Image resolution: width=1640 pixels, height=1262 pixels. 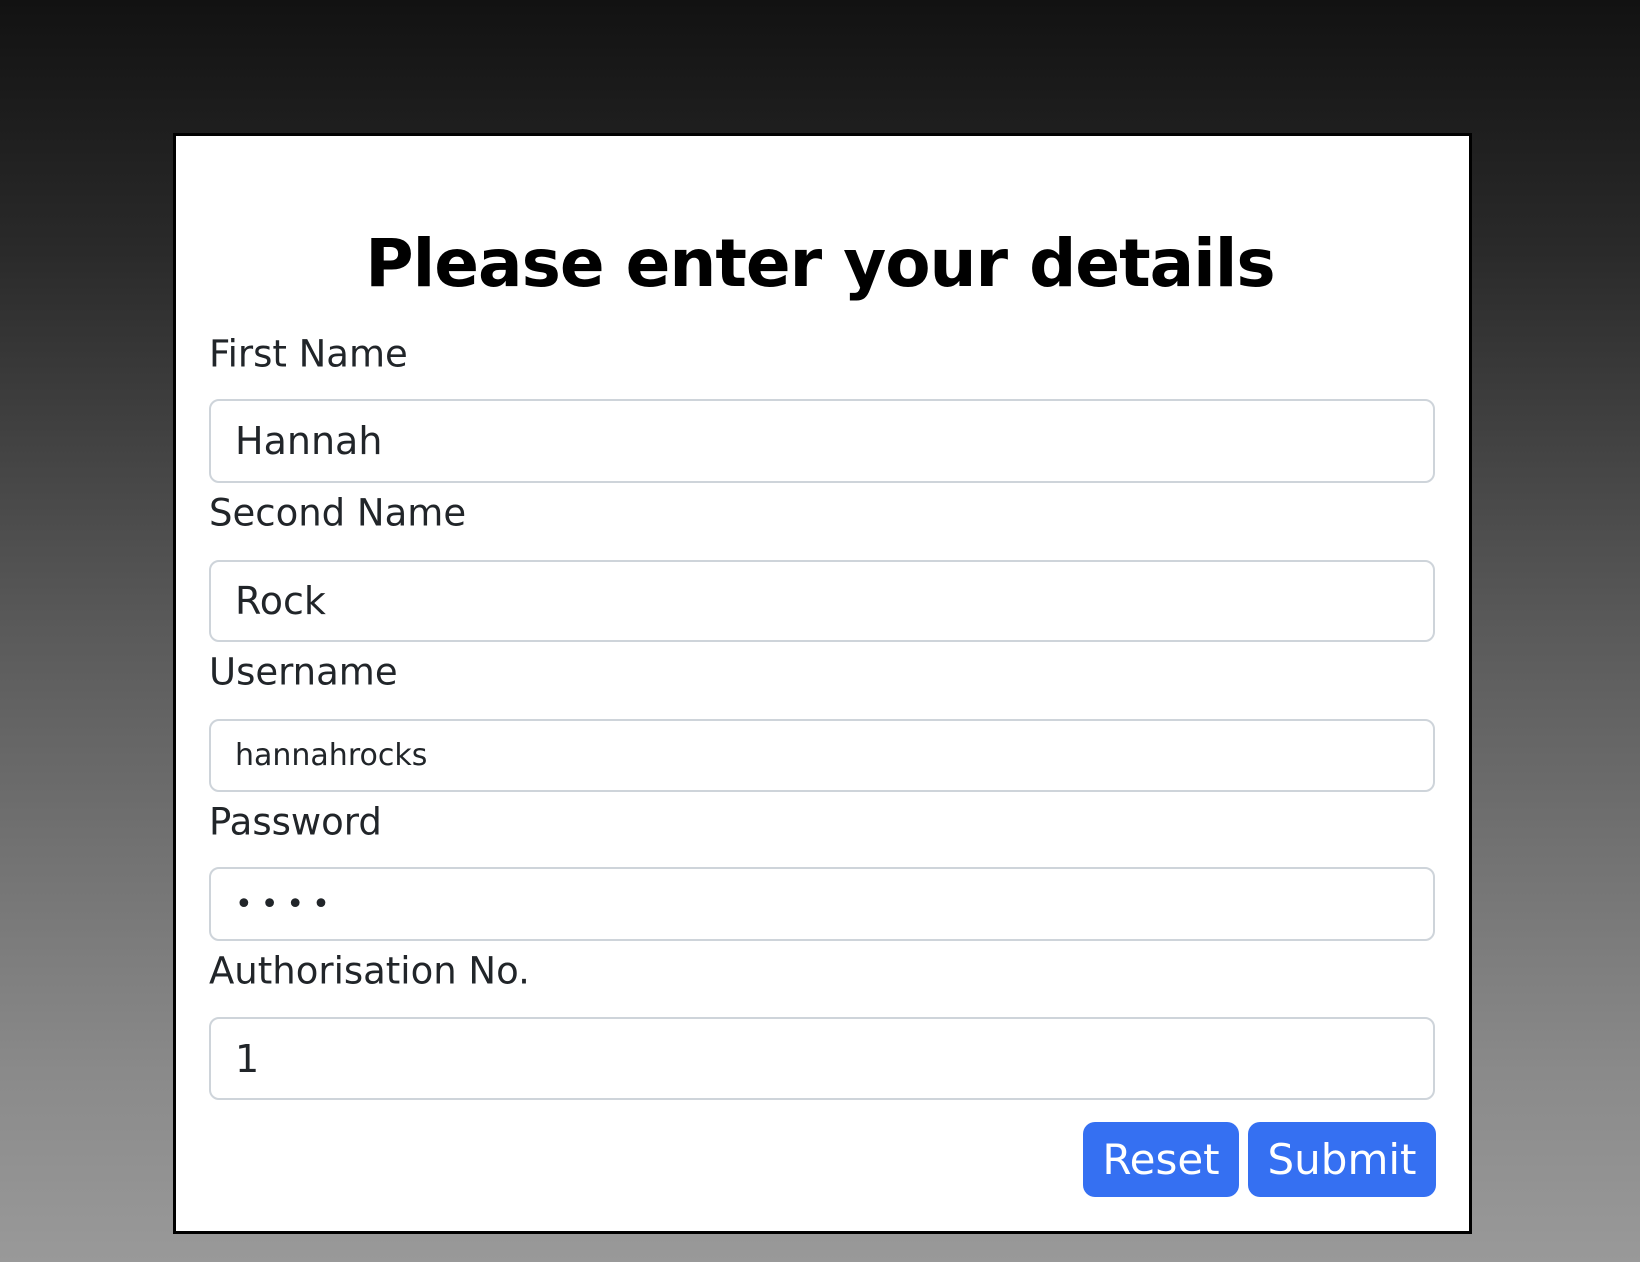 What do you see at coordinates (822, 601) in the screenshot?
I see `second-name-input` at bounding box center [822, 601].